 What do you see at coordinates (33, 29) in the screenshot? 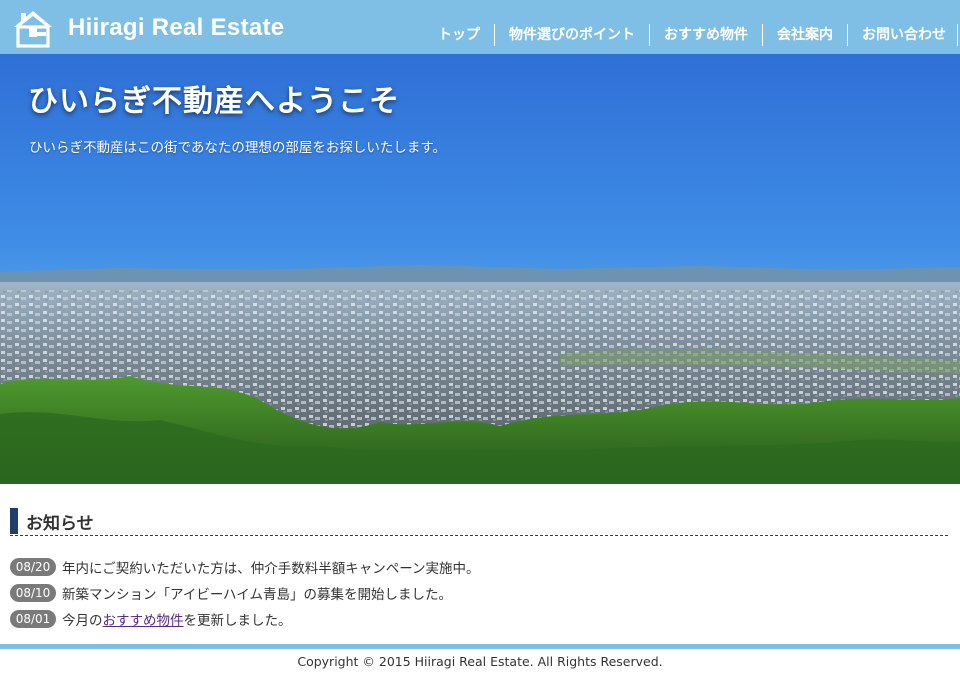
I see `house-icon` at bounding box center [33, 29].